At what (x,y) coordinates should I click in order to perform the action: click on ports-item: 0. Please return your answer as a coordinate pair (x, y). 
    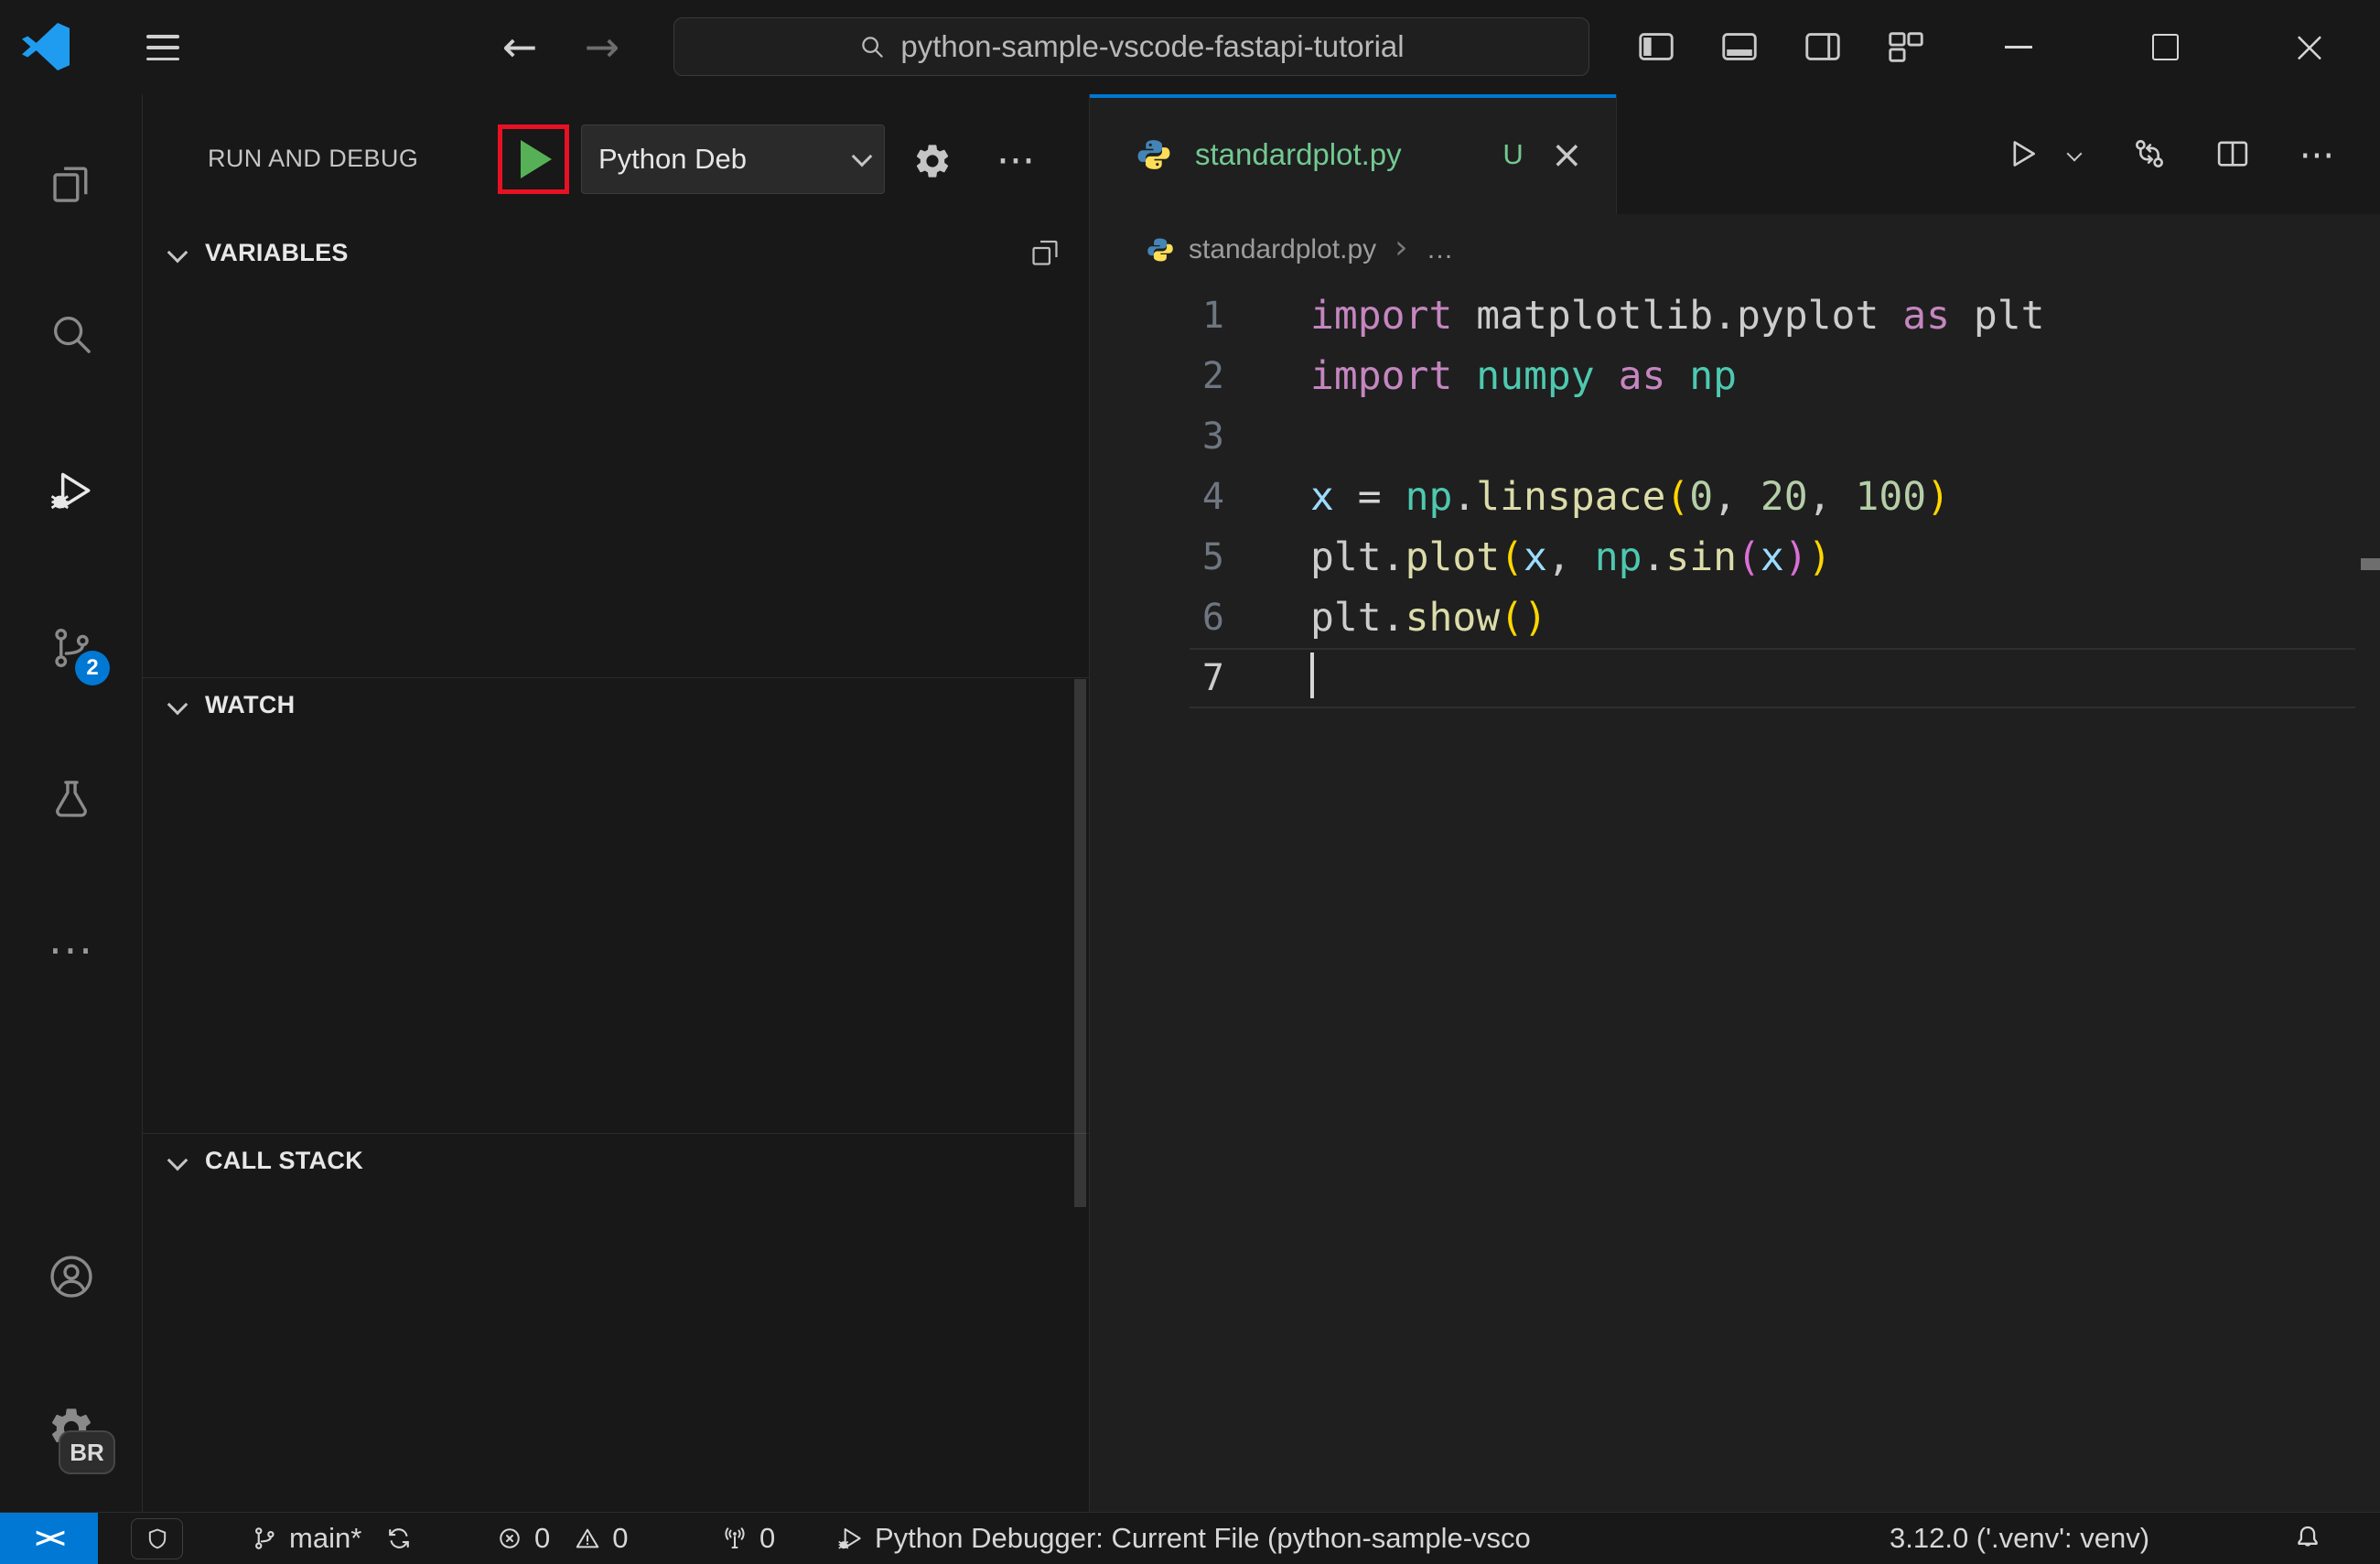
    Looking at the image, I should click on (747, 1538).